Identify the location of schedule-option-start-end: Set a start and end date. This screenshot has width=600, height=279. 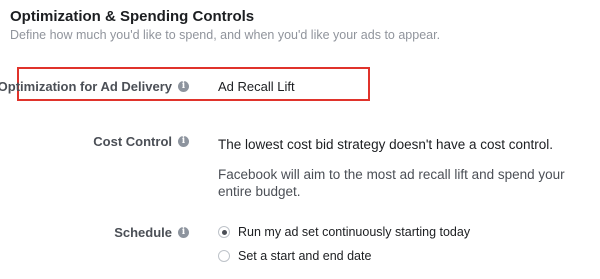
(294, 256).